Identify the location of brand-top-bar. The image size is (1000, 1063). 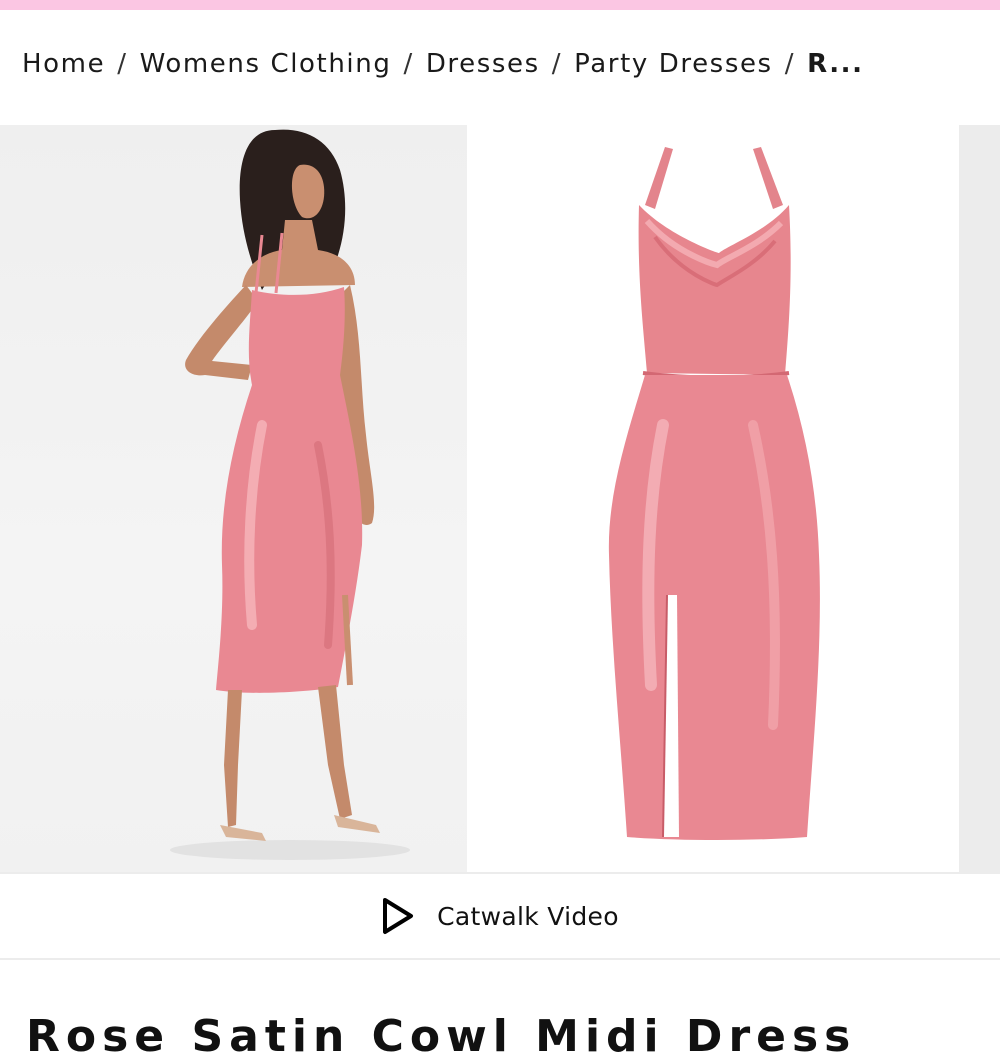
(500, 5).